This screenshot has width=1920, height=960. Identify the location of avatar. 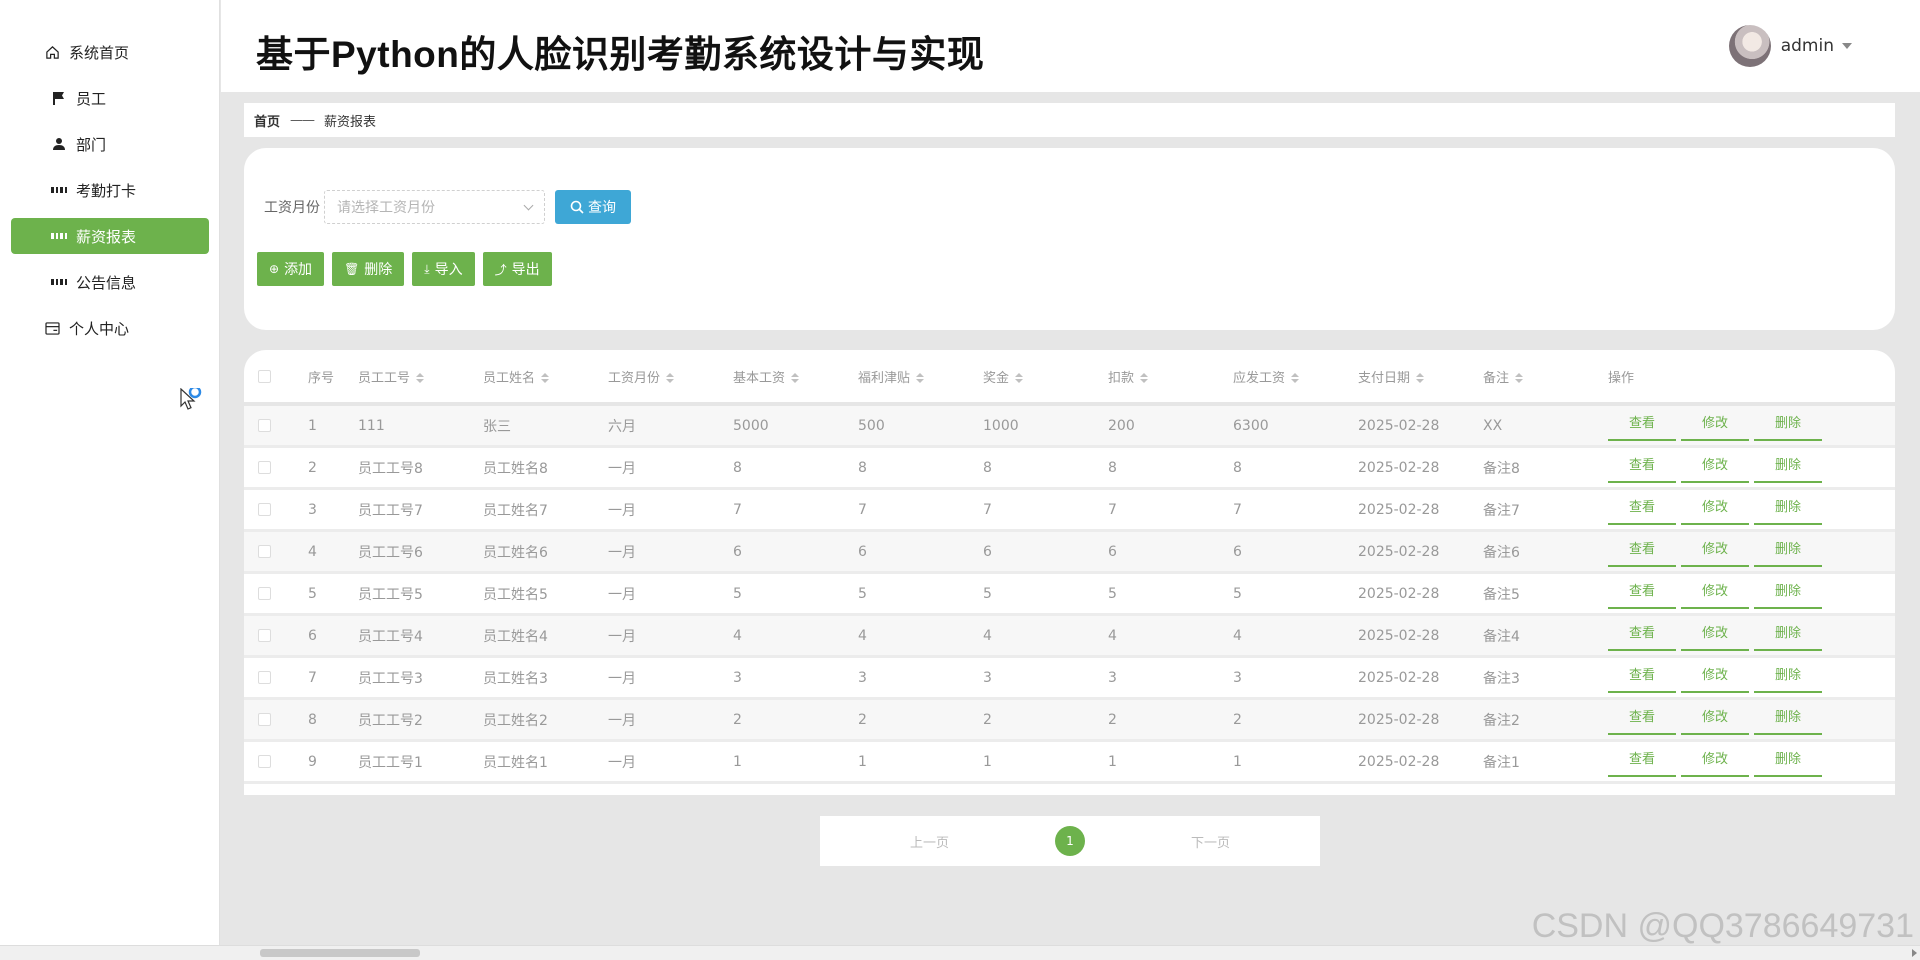
(1749, 46).